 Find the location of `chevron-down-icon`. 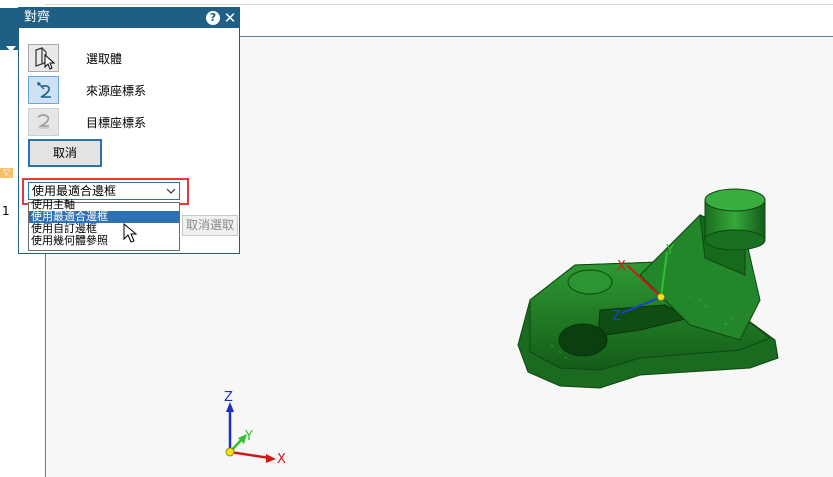

chevron-down-icon is located at coordinates (171, 191).